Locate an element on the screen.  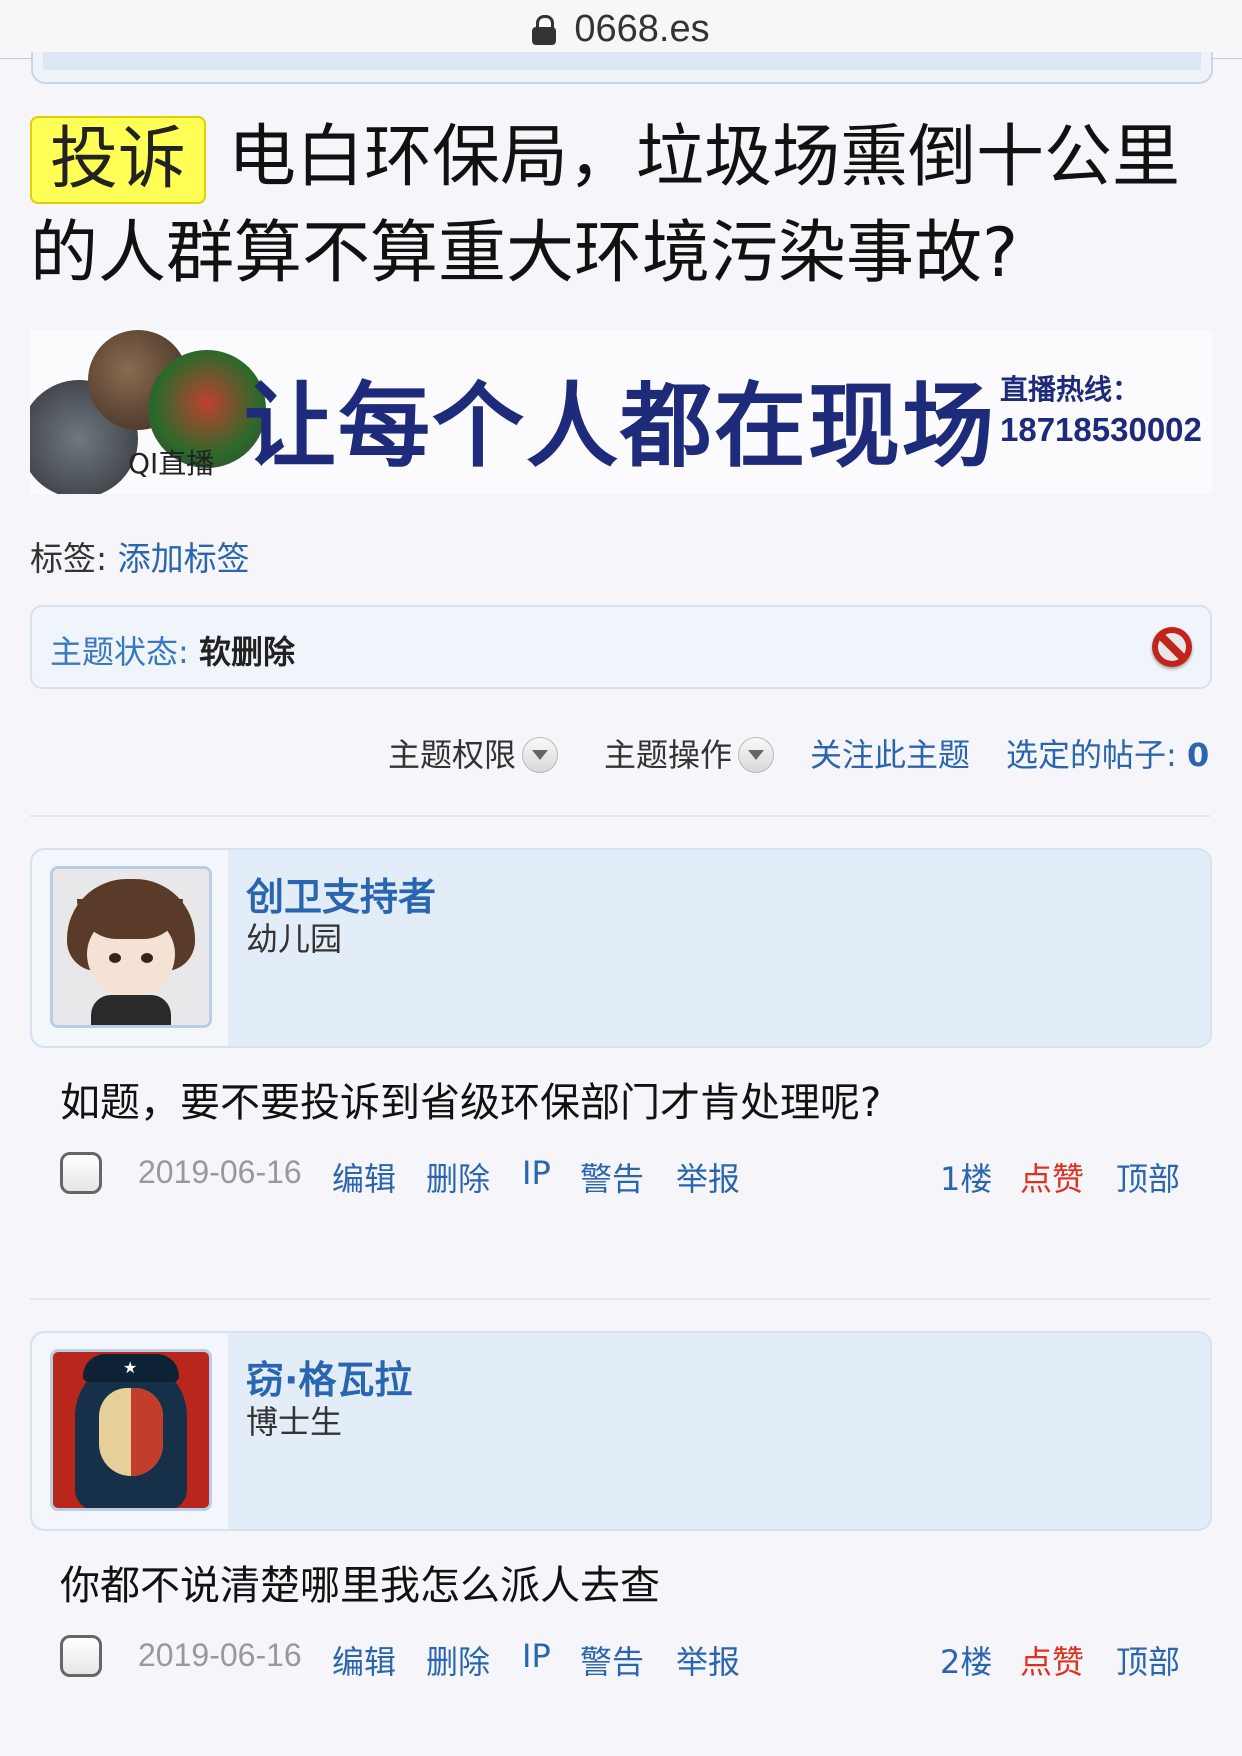
post-user-bar: 创卫支持者 幼儿园 is located at coordinates (621, 948).